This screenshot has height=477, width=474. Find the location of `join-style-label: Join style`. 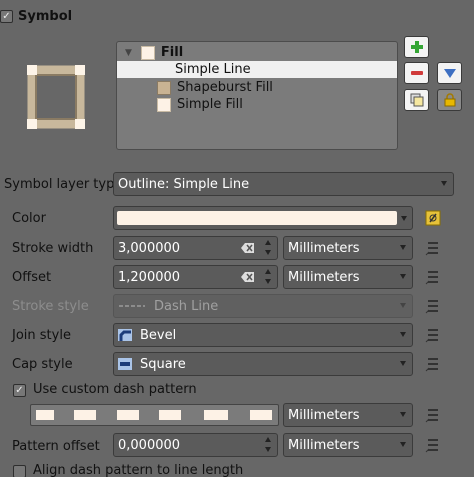

join-style-label: Join style is located at coordinates (41, 335).